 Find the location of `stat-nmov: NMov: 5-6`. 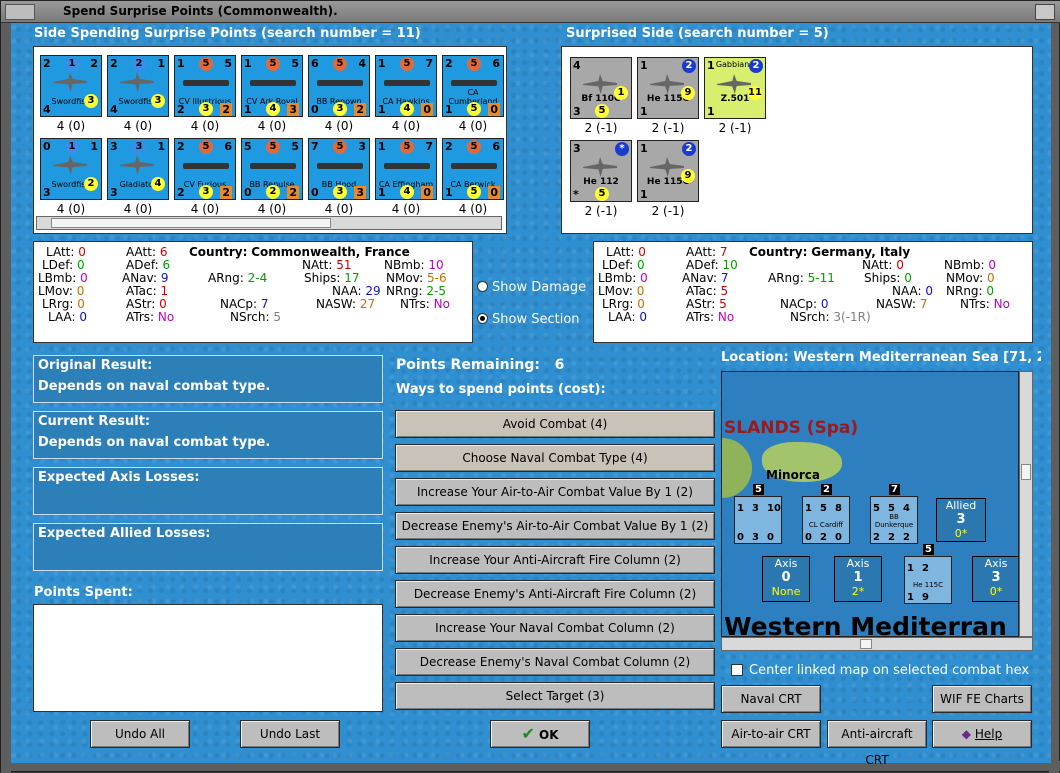

stat-nmov: NMov: 5-6 is located at coordinates (416, 278).